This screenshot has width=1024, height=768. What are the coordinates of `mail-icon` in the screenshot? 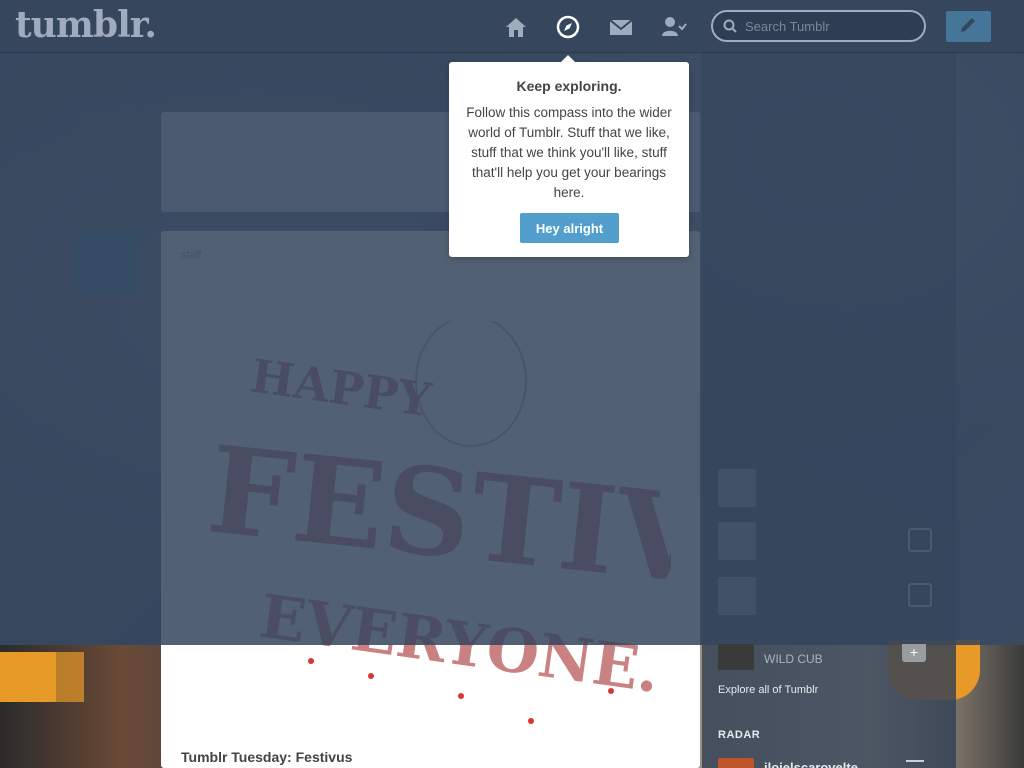 It's located at (621, 27).